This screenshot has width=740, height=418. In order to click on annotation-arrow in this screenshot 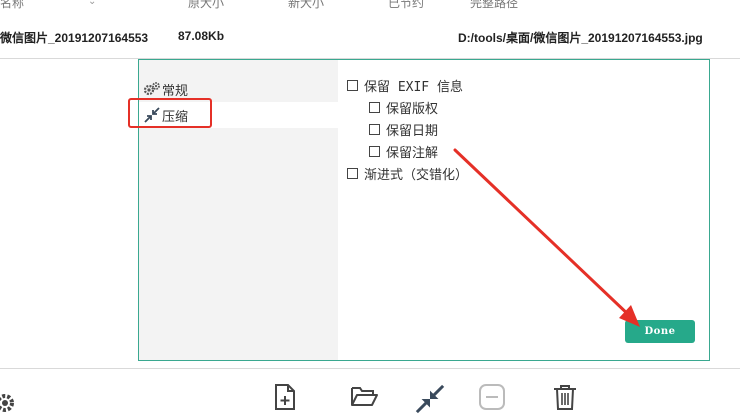, I will do `click(546, 237)`.